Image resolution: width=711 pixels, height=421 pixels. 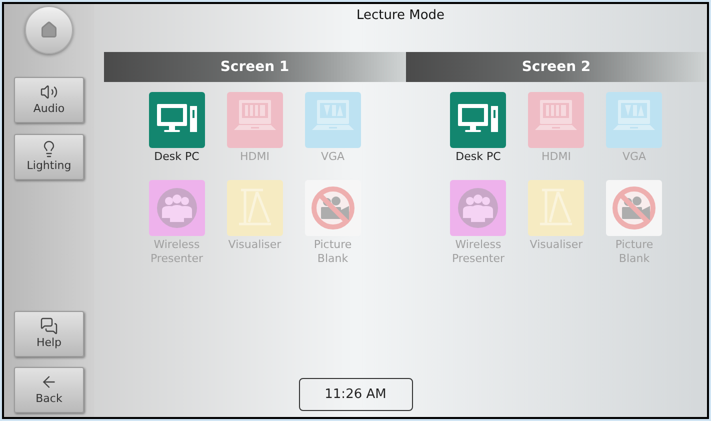 I want to click on audio-button: Audio, so click(x=49, y=100).